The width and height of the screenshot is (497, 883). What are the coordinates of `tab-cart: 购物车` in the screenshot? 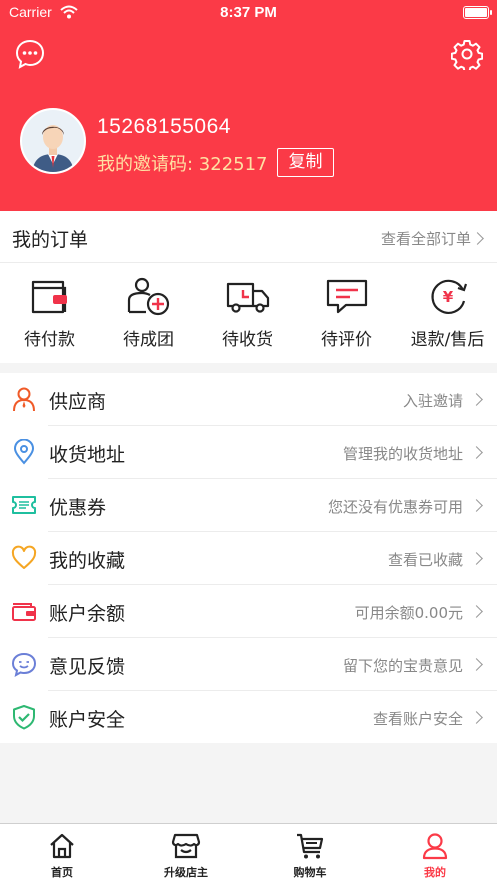 It's located at (310, 853).